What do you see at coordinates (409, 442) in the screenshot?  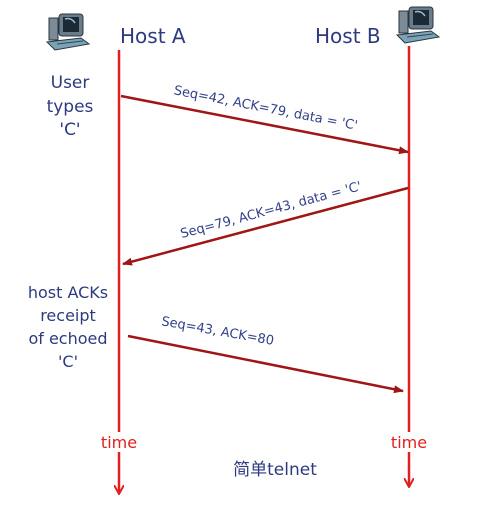 I see `host-b-time-label: time` at bounding box center [409, 442].